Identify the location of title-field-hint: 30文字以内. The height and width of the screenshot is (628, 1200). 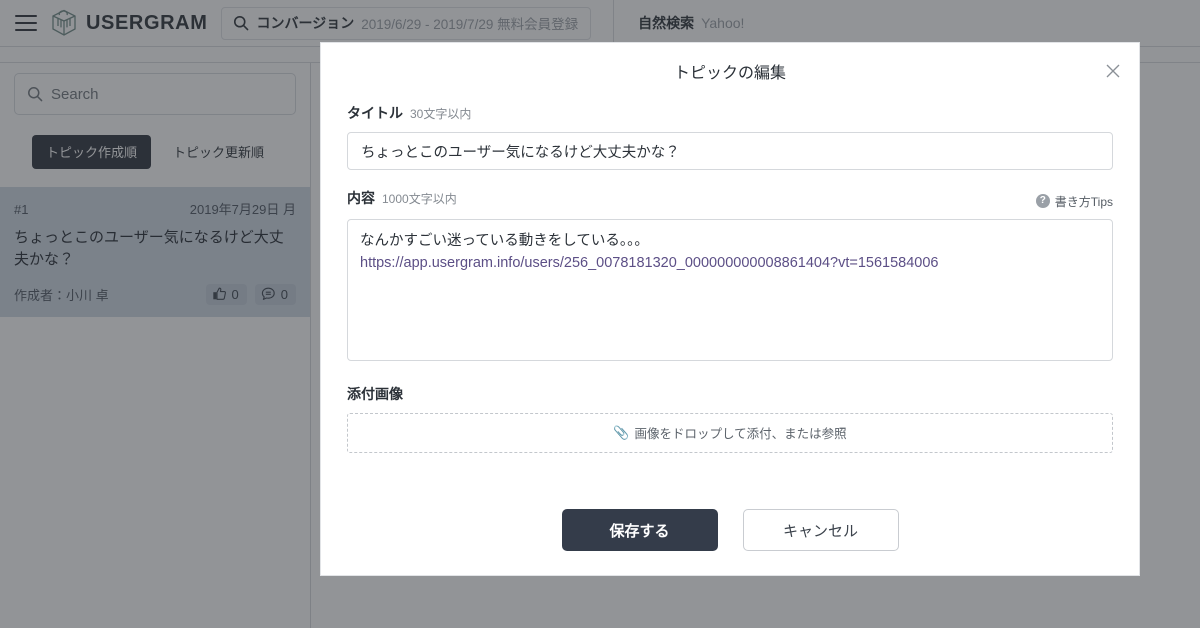
(441, 114).